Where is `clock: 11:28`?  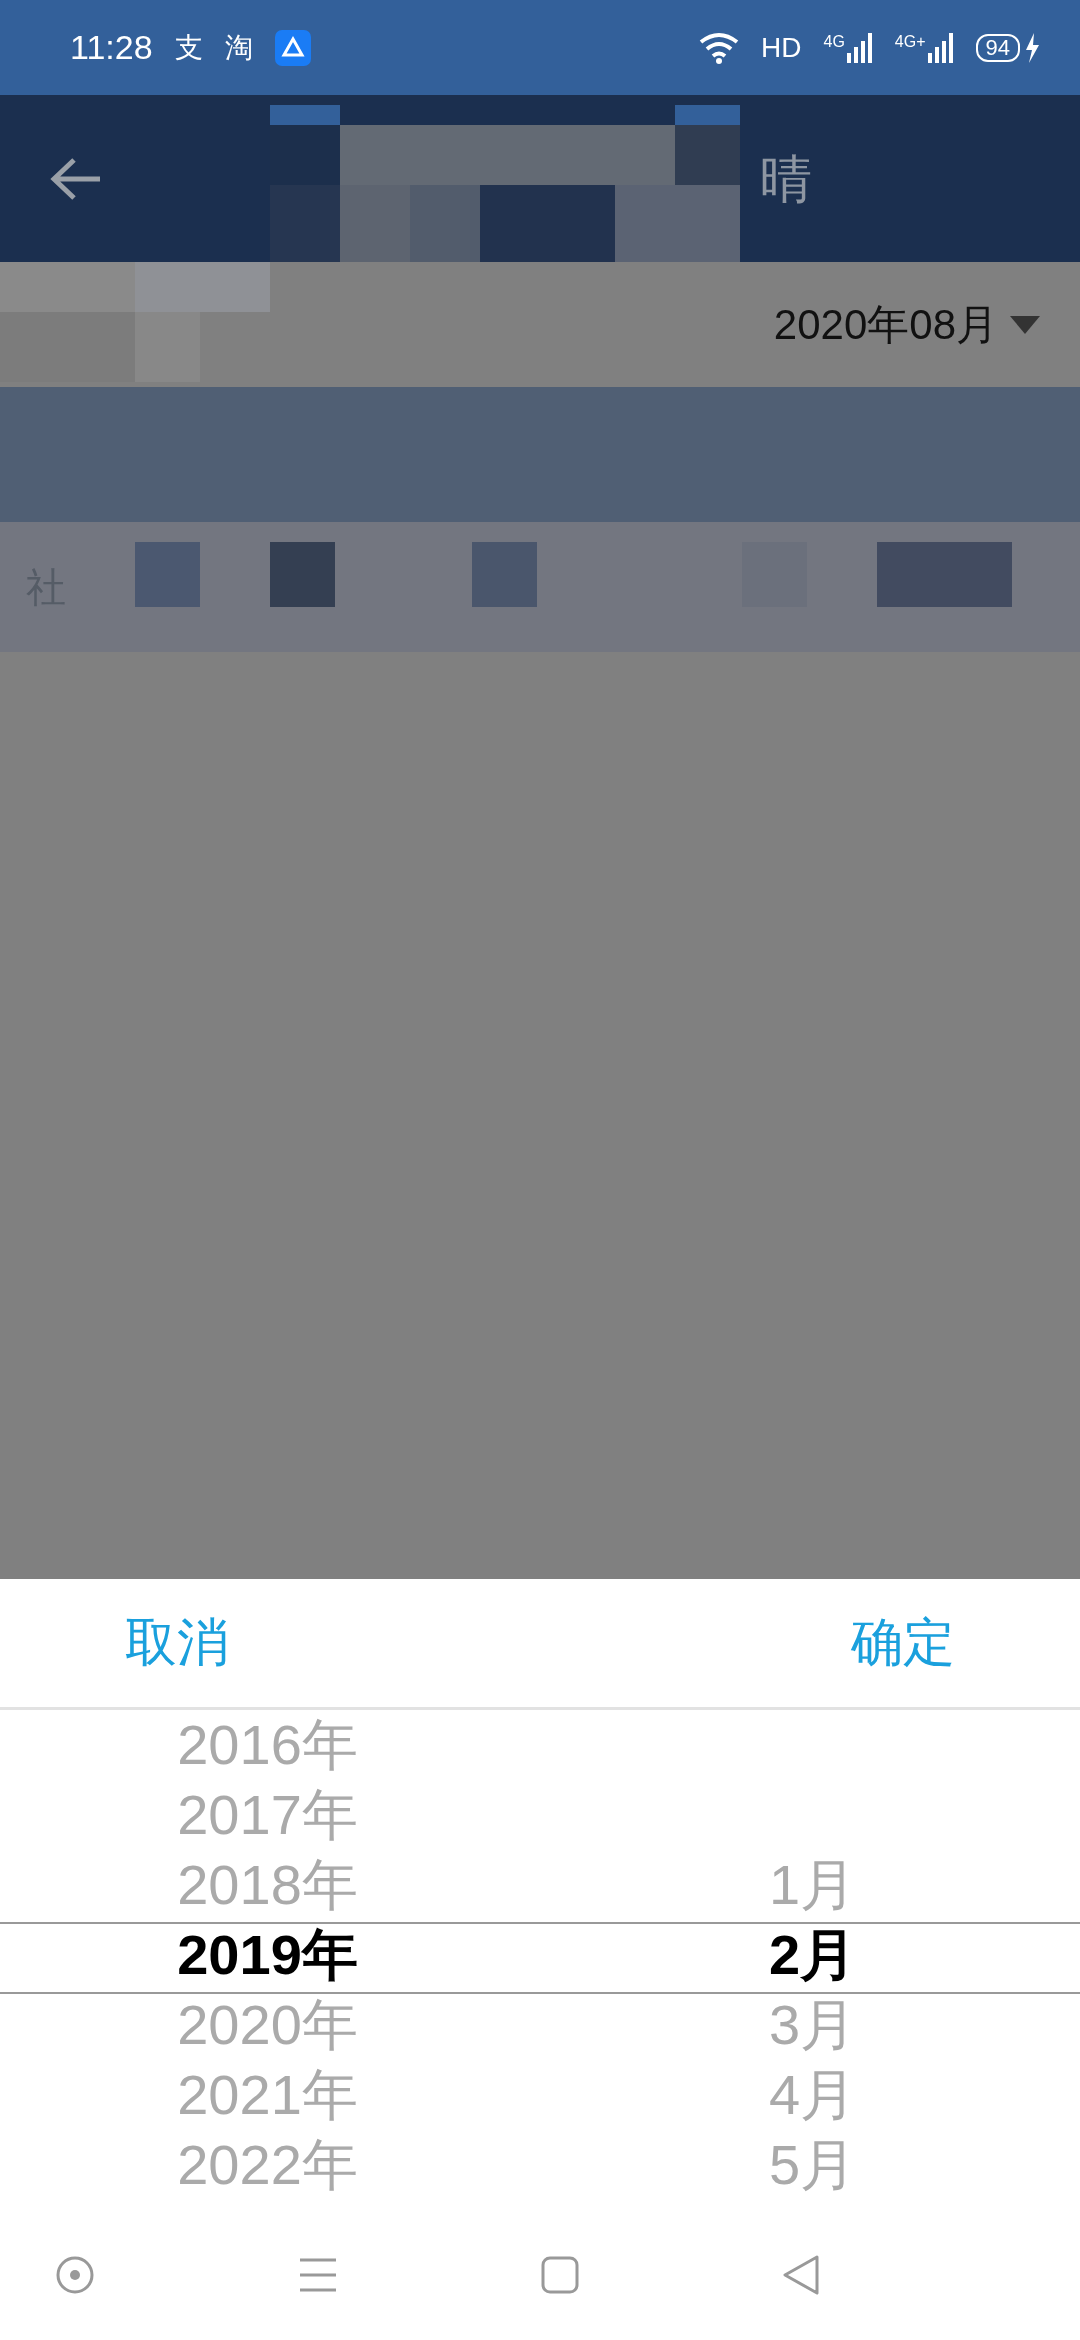 clock: 11:28 is located at coordinates (111, 47).